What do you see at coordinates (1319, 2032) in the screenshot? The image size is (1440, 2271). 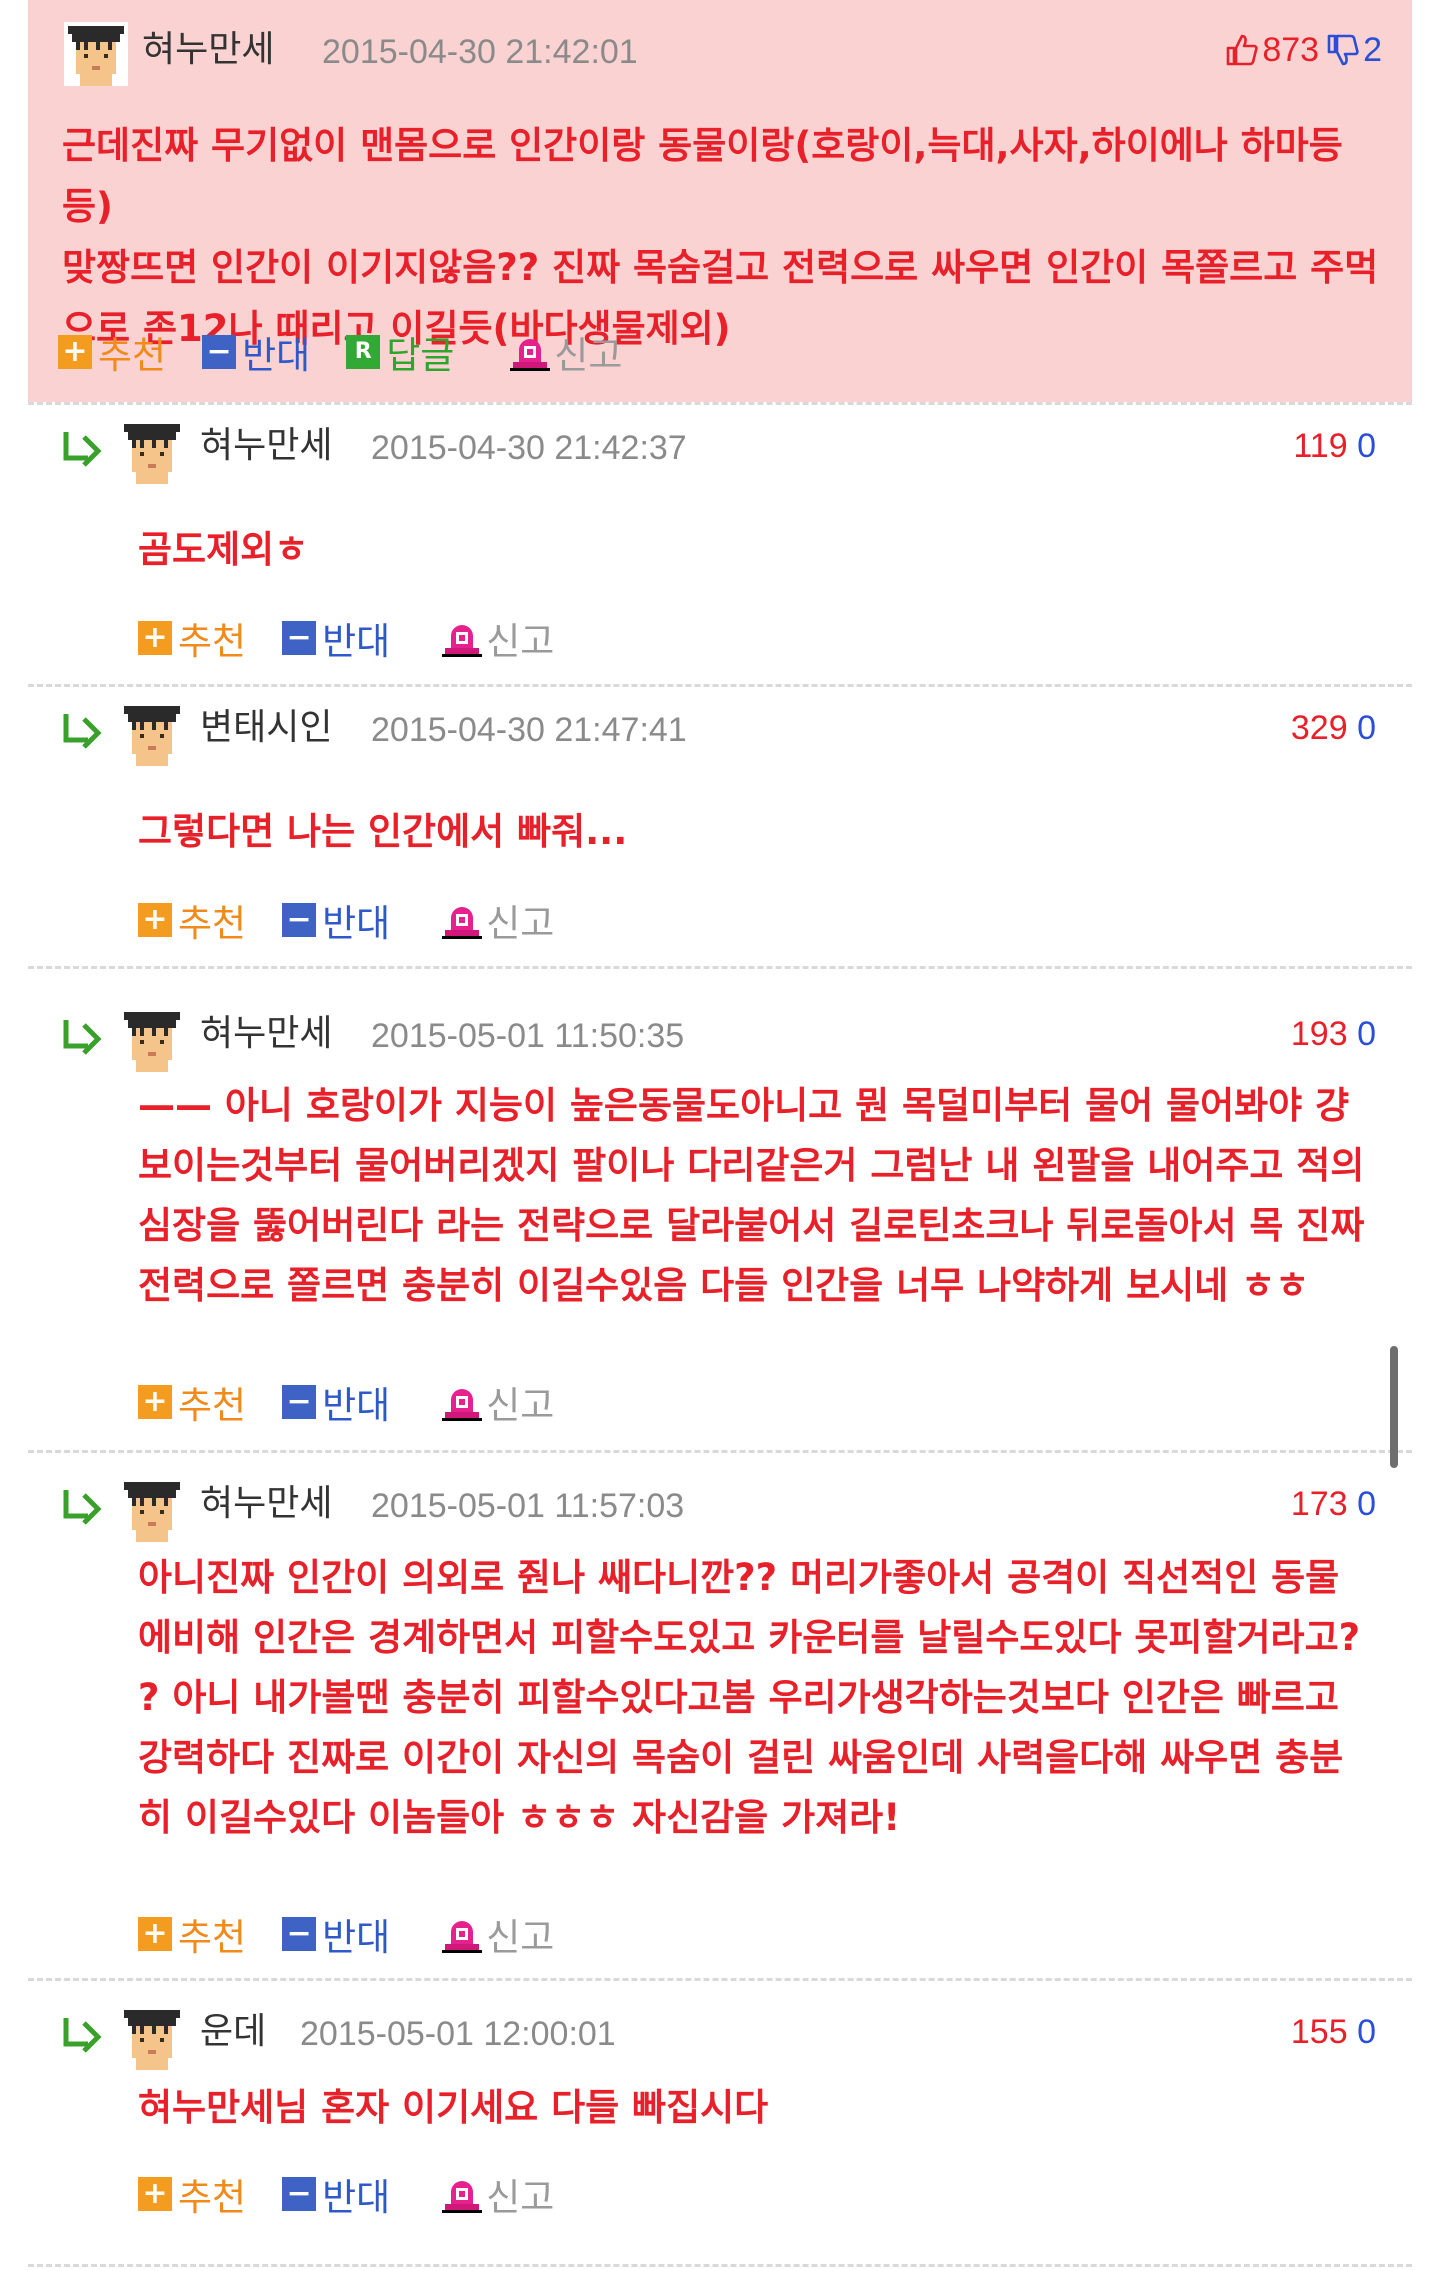 I see `comment-upvotes: 155` at bounding box center [1319, 2032].